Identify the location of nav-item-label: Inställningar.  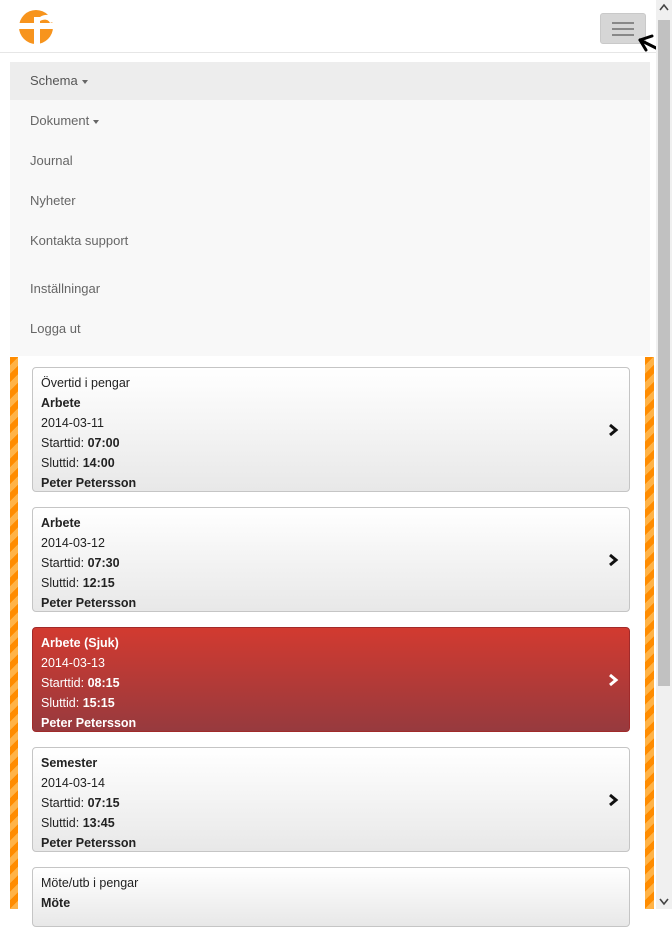
(65, 288).